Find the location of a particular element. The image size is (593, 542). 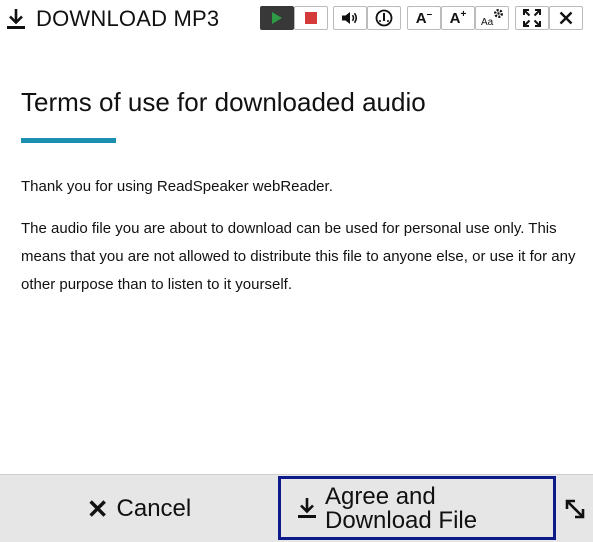

agree-download-button: Agree and Download File is located at coordinates (417, 508).